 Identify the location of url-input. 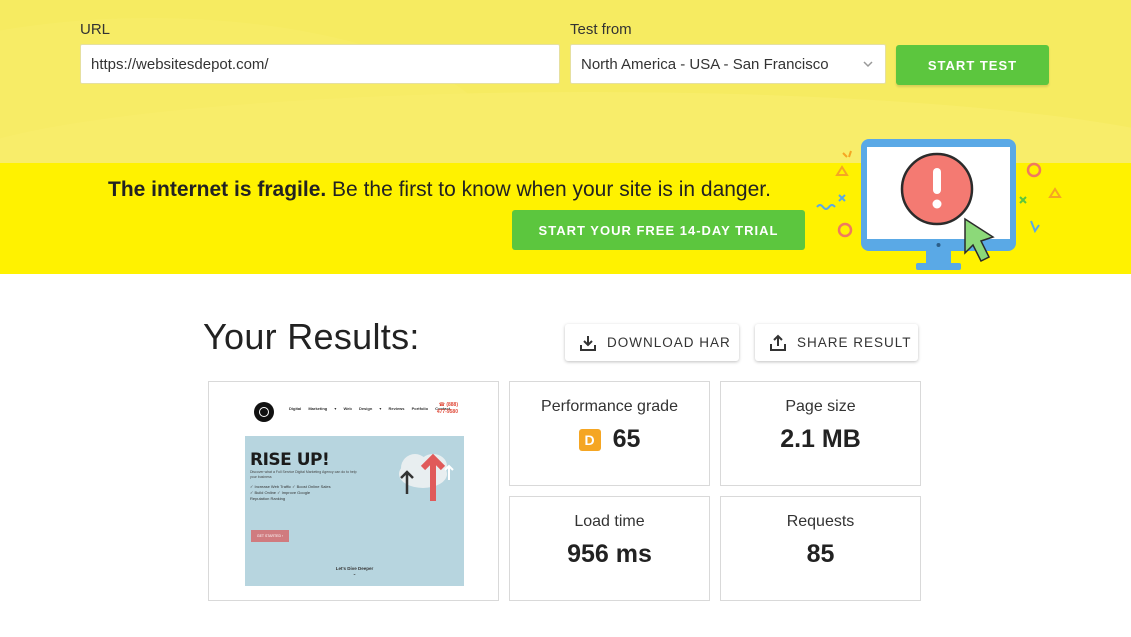
(320, 64).